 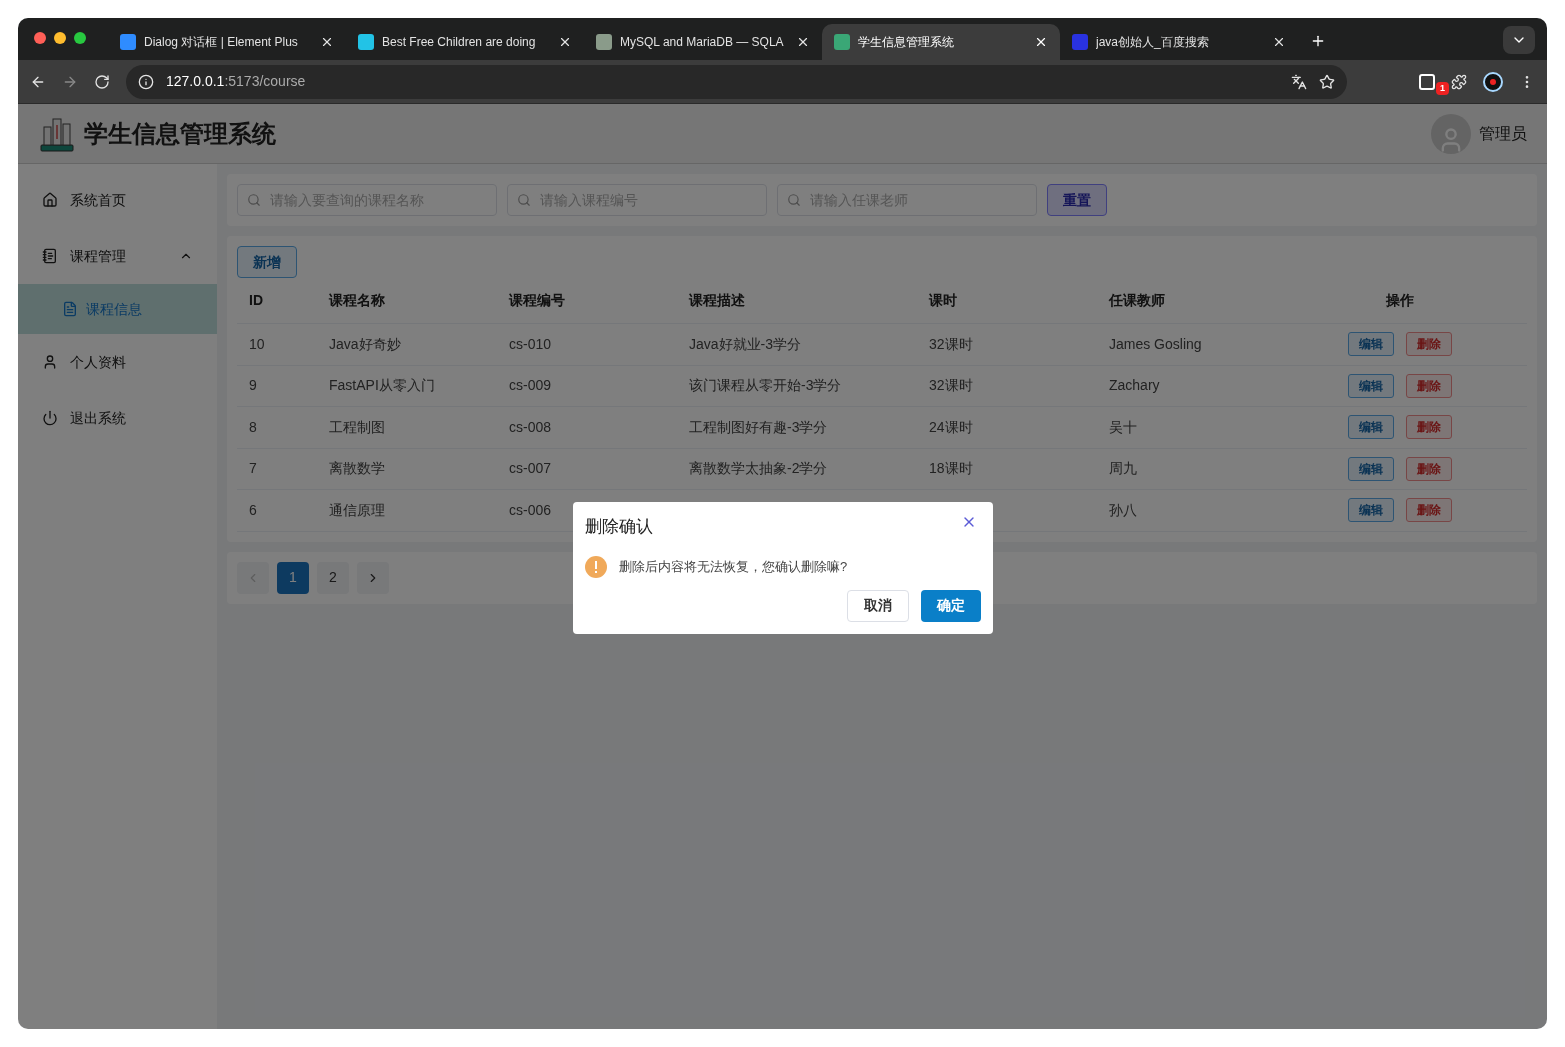 I want to click on table-cell-text: cs-006, so click(x=530, y=510).